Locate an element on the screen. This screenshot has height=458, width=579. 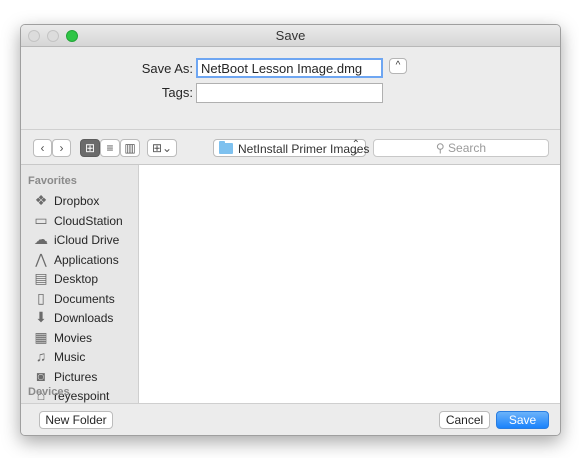
sidebar-item-pictures: ◙ Pictures is located at coordinates (85, 377).